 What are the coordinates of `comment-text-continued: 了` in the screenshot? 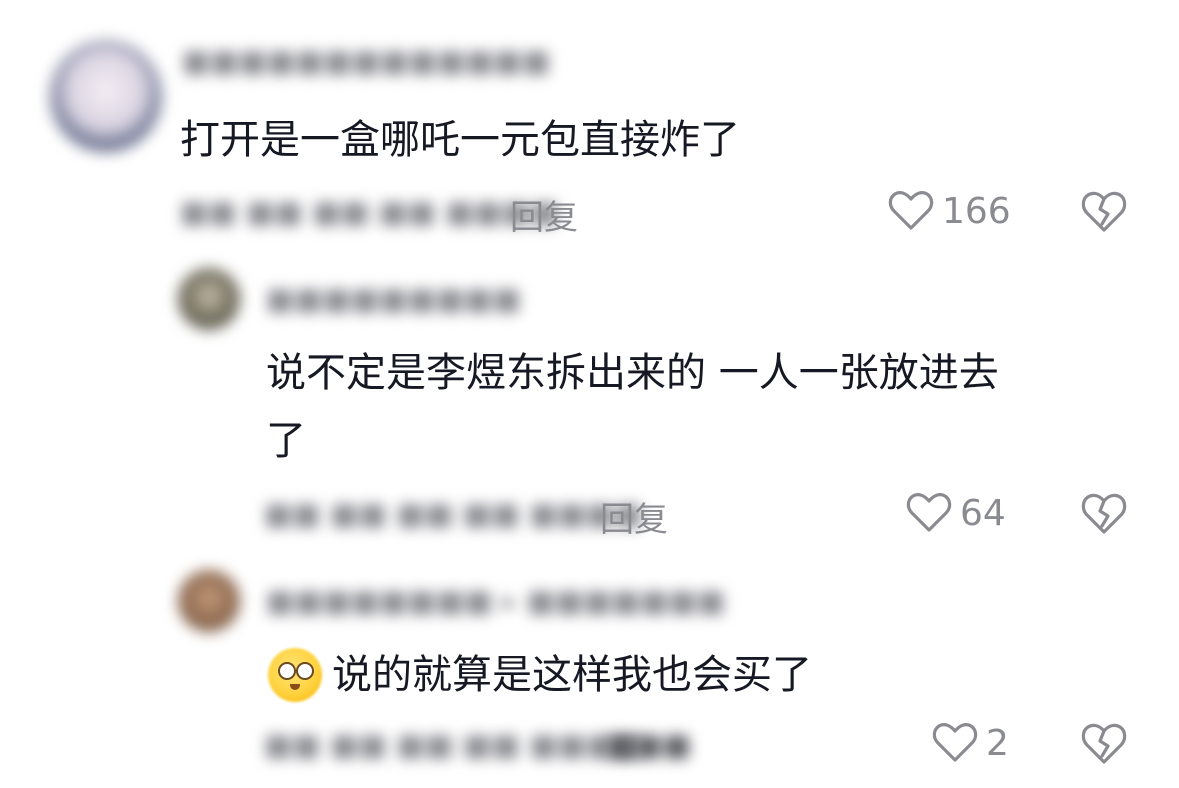 It's located at (286, 441).